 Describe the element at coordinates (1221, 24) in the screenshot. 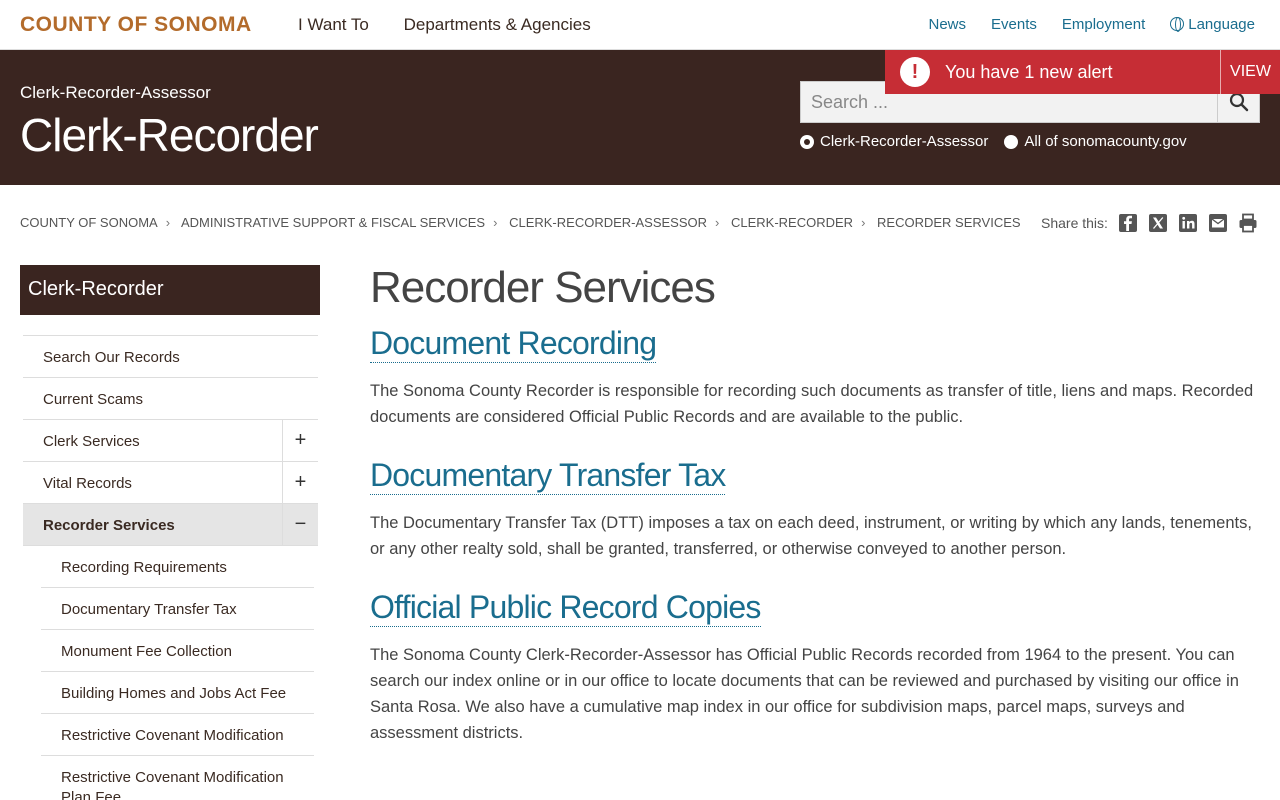

I see `language-label: Language` at that location.